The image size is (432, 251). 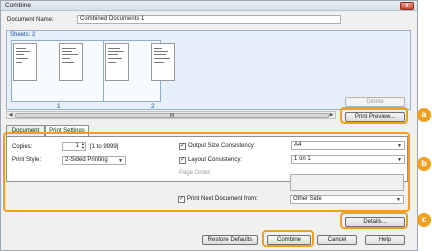 I want to click on page-number-2: 2, so click(x=153, y=106).